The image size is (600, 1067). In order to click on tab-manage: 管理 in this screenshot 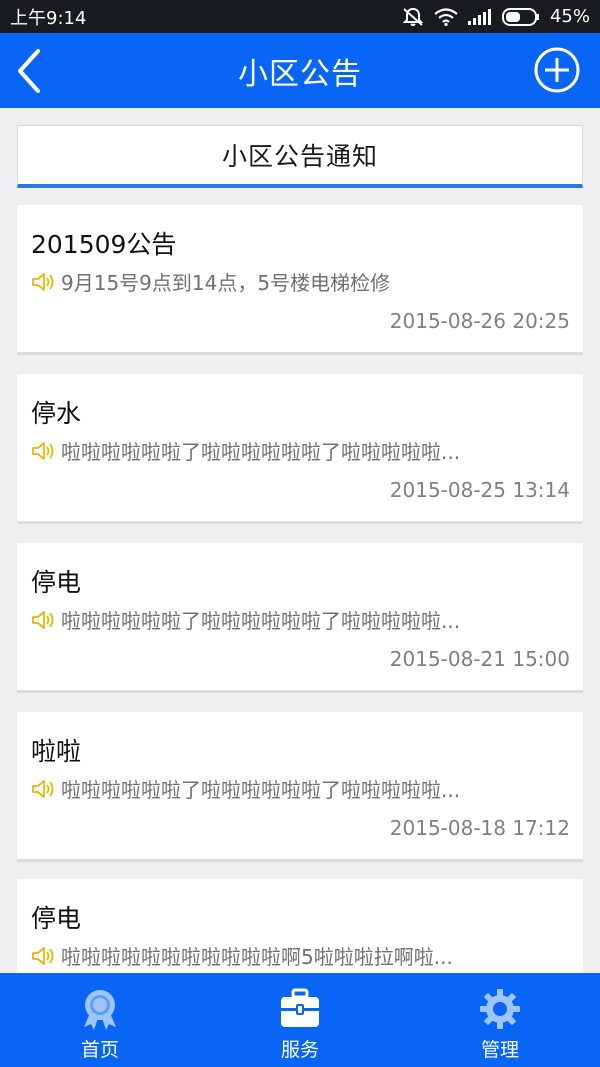, I will do `click(500, 1020)`.